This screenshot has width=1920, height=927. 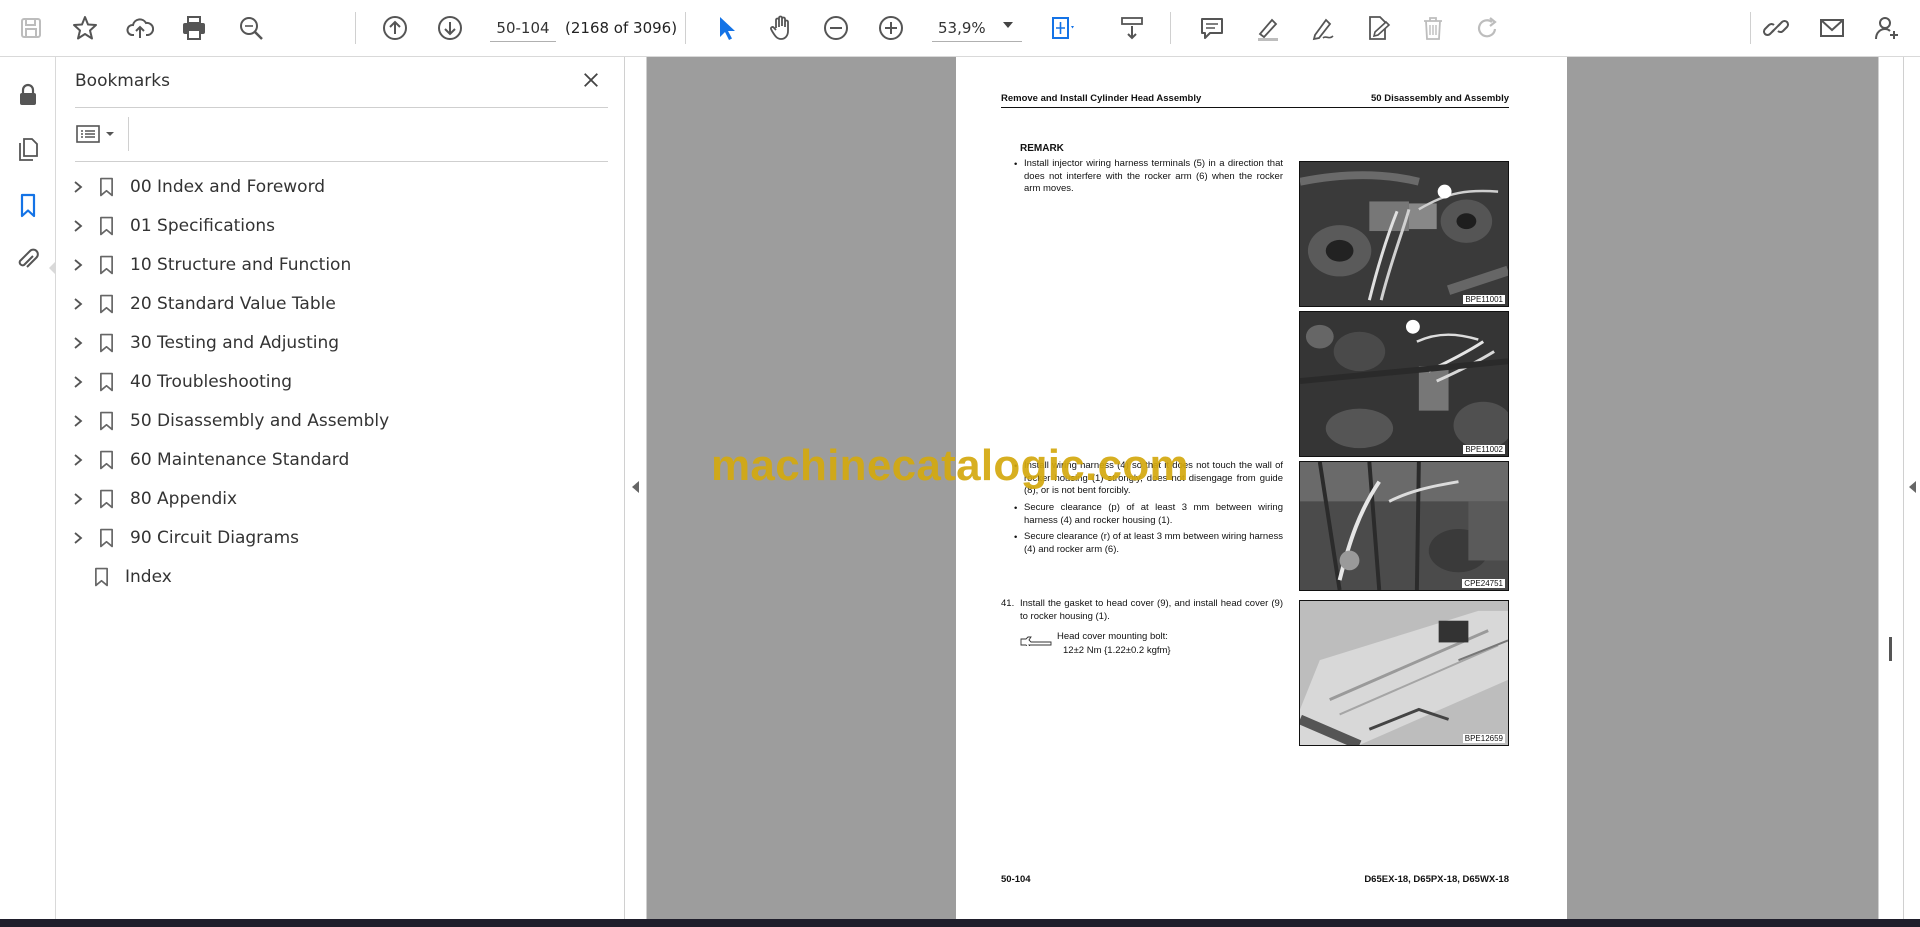 What do you see at coordinates (1062, 28) in the screenshot?
I see `fit-page-icon` at bounding box center [1062, 28].